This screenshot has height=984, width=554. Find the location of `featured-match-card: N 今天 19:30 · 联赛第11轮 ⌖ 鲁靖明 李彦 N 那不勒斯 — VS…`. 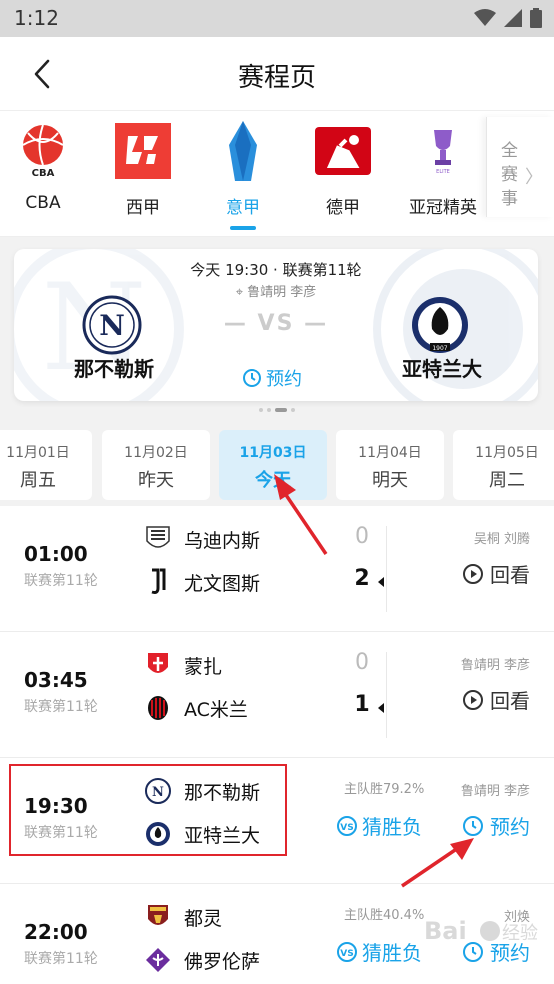

featured-match-card: N 今天 19:30 · 联赛第11轮 ⌖ 鲁靖明 李彦 N 那不勒斯 — VS… is located at coordinates (276, 325).